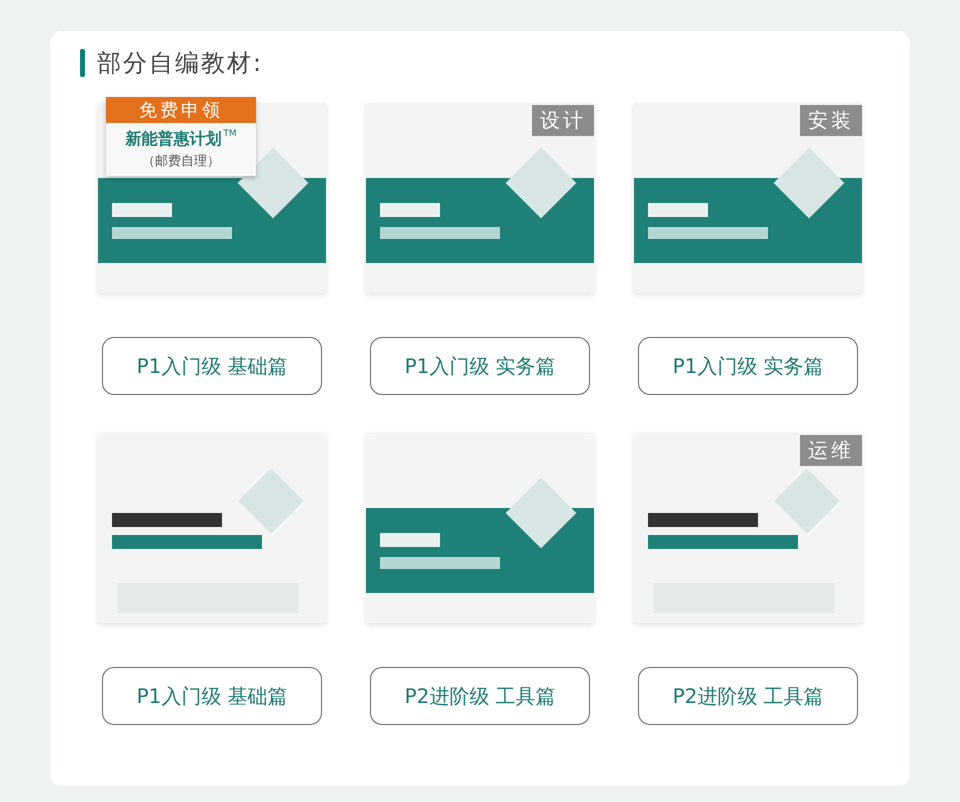  Describe the element at coordinates (180, 63) in the screenshot. I see `section-heading: 部分自编教材:` at that location.